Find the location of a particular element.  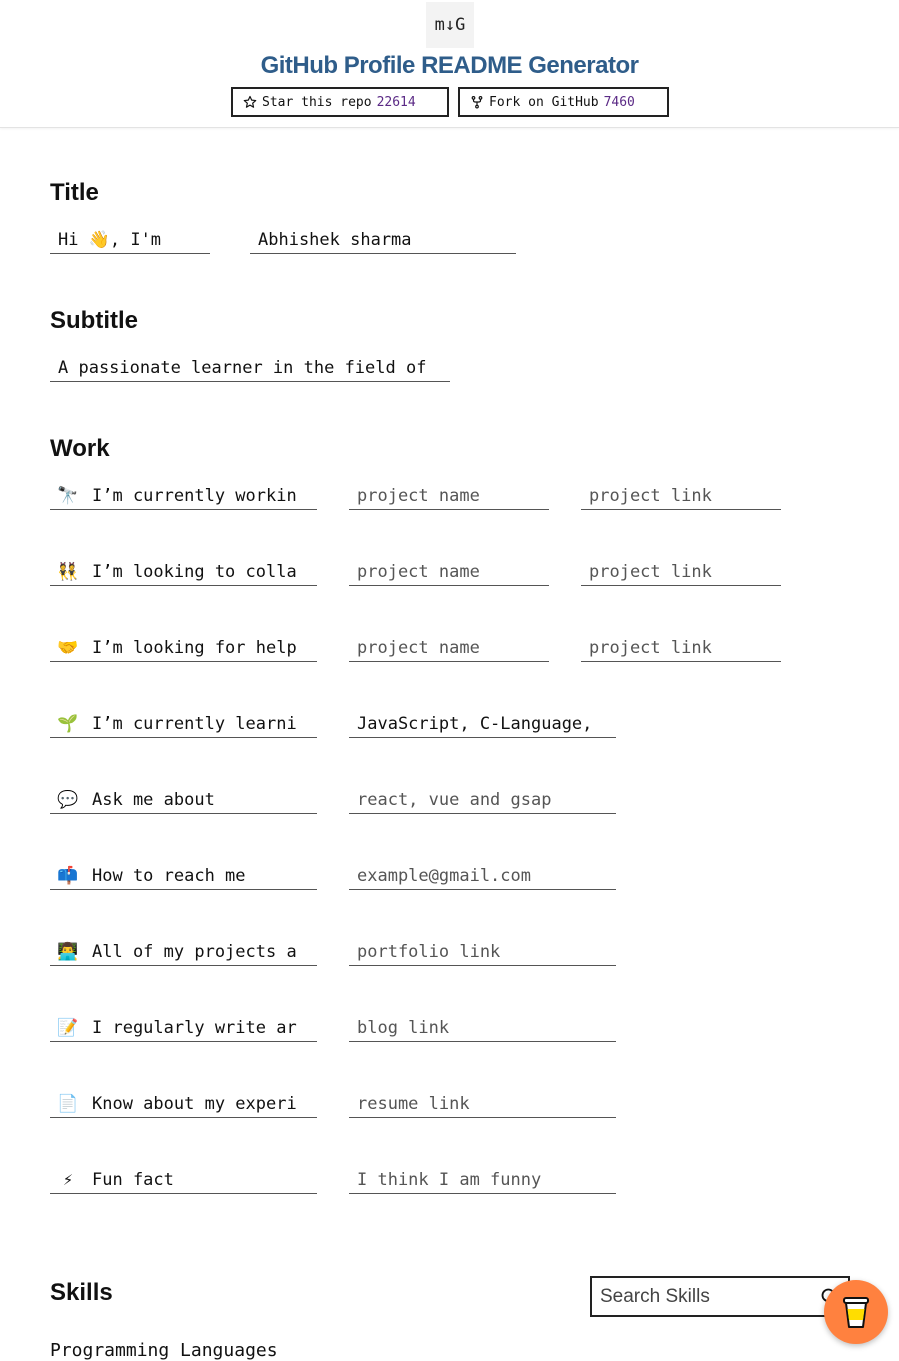

name-input: Abhishek sharma is located at coordinates (383, 240).